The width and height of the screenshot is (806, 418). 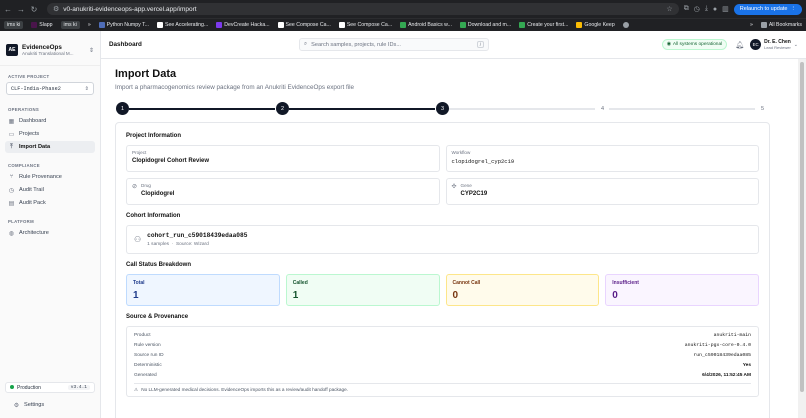 I want to click on relaunch-button: Relaunch to update ⋮, so click(x=767, y=9).